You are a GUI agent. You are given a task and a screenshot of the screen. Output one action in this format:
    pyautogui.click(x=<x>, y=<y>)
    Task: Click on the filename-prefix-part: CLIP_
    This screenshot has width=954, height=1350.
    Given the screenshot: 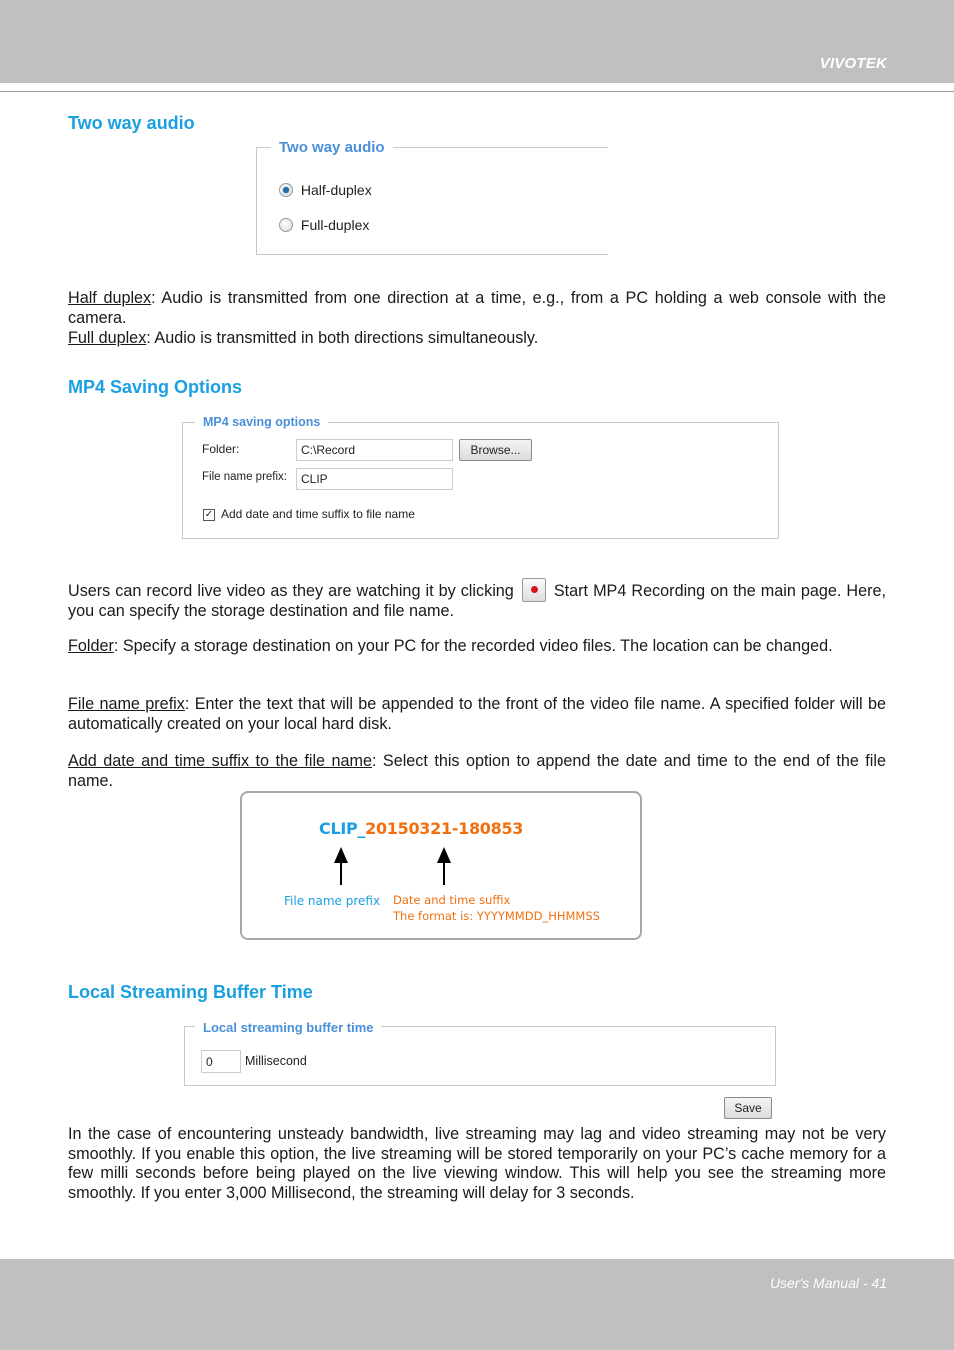 What is the action you would take?
    pyautogui.click(x=342, y=828)
    